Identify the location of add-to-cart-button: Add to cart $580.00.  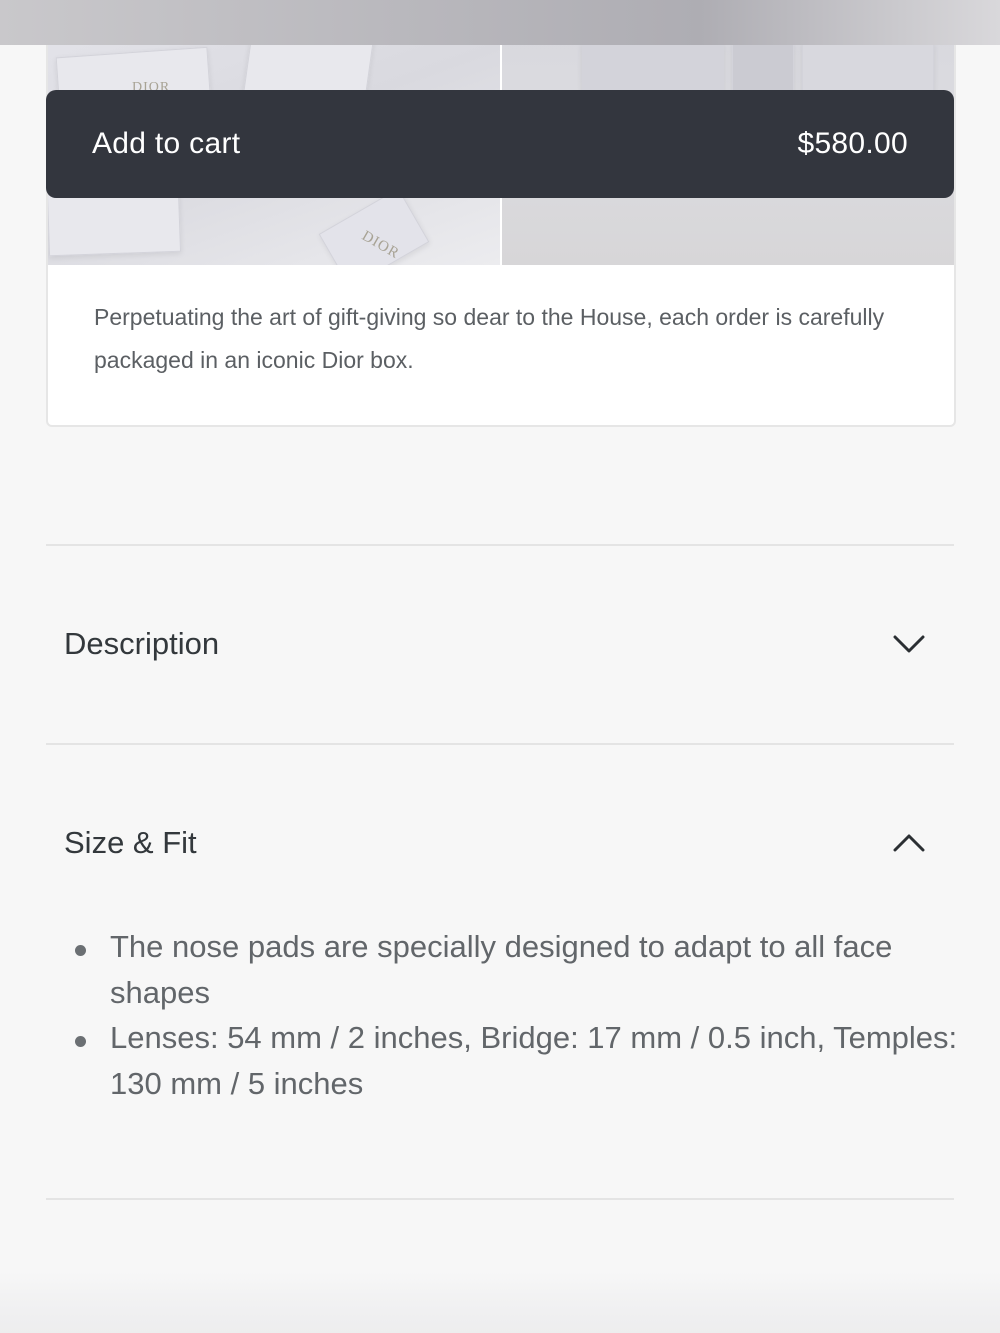
(500, 144).